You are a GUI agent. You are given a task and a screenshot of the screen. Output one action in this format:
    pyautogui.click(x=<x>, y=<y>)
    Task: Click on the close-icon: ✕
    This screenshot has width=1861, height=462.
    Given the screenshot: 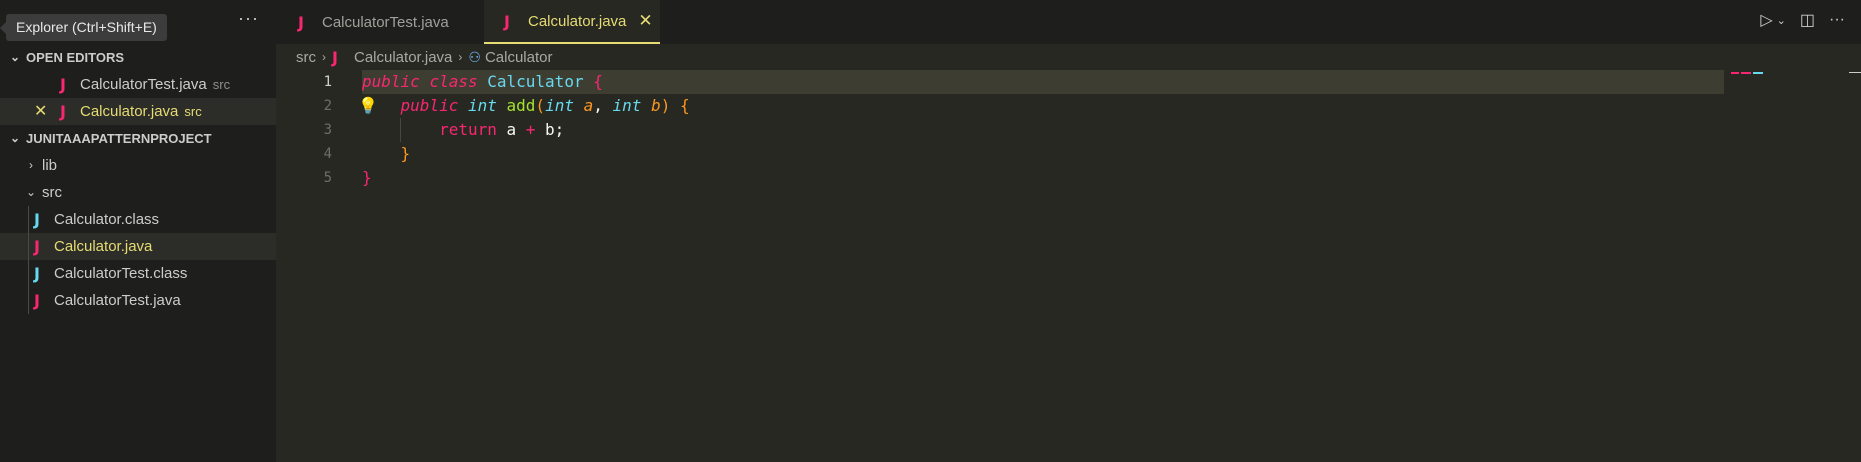 What is the action you would take?
    pyautogui.click(x=40, y=111)
    